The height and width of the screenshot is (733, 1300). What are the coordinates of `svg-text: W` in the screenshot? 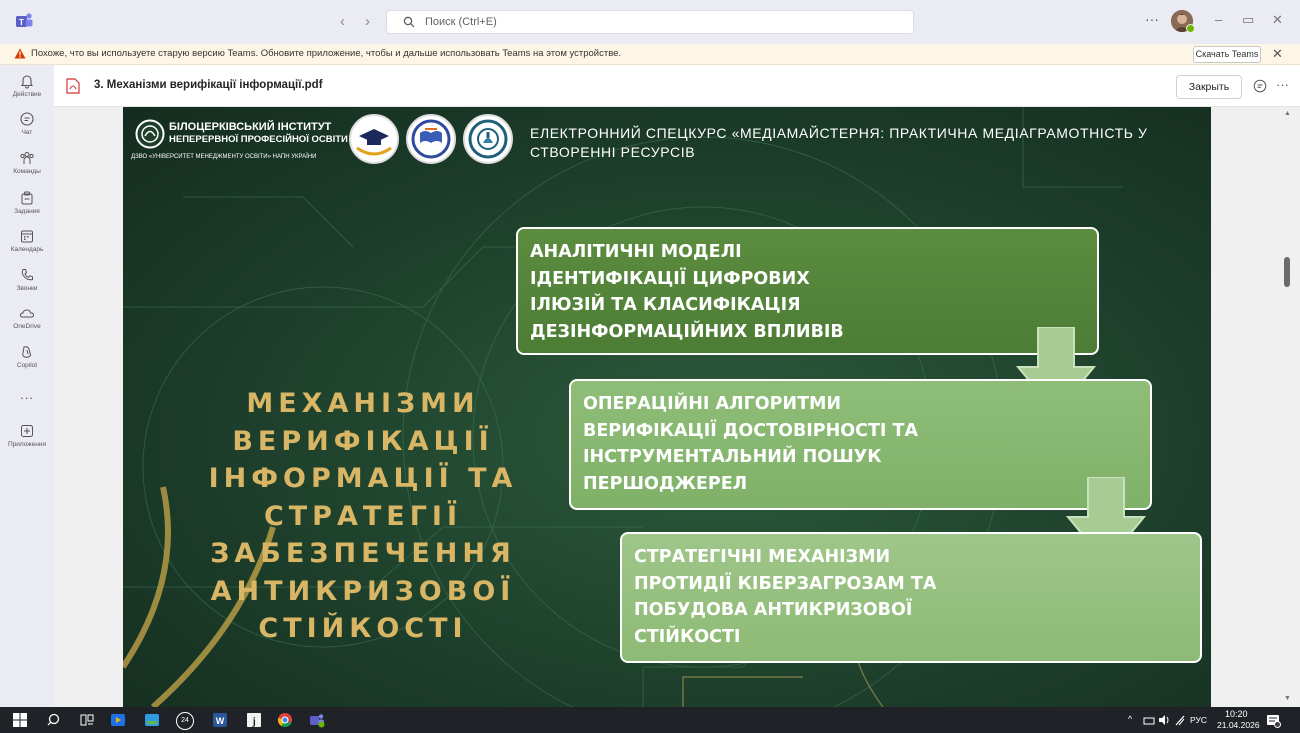 It's located at (220, 721).